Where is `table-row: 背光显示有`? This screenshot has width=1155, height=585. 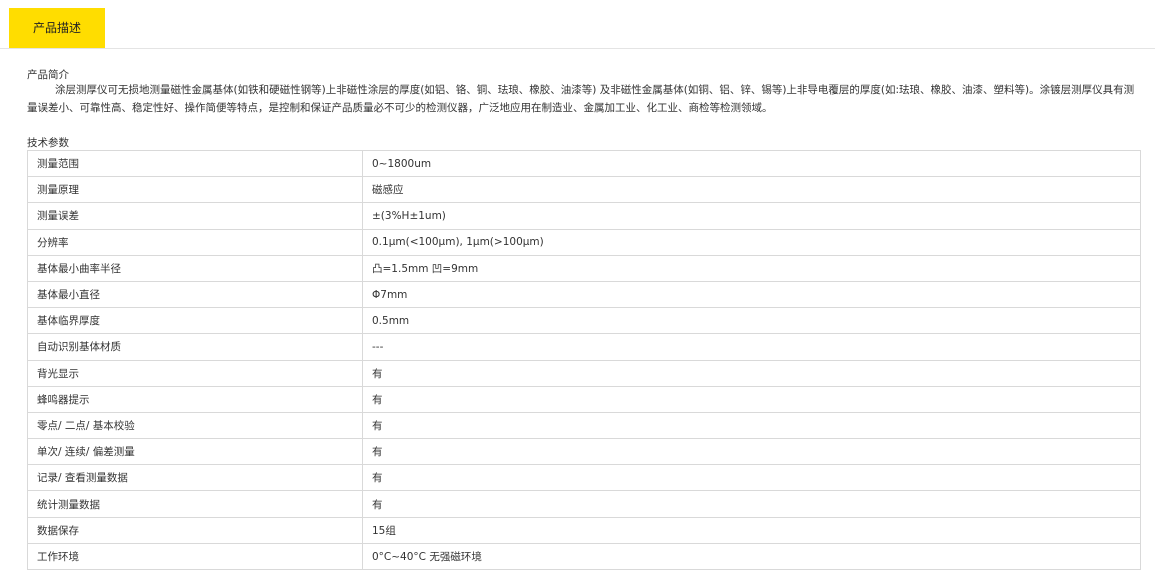 table-row: 背光显示有 is located at coordinates (584, 373).